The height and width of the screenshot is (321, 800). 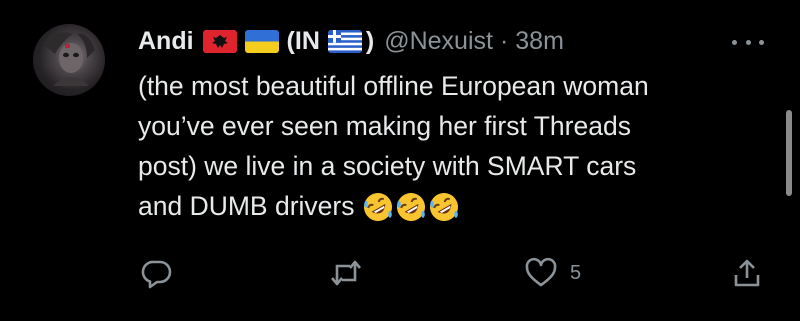 I want to click on share-button, so click(x=747, y=273).